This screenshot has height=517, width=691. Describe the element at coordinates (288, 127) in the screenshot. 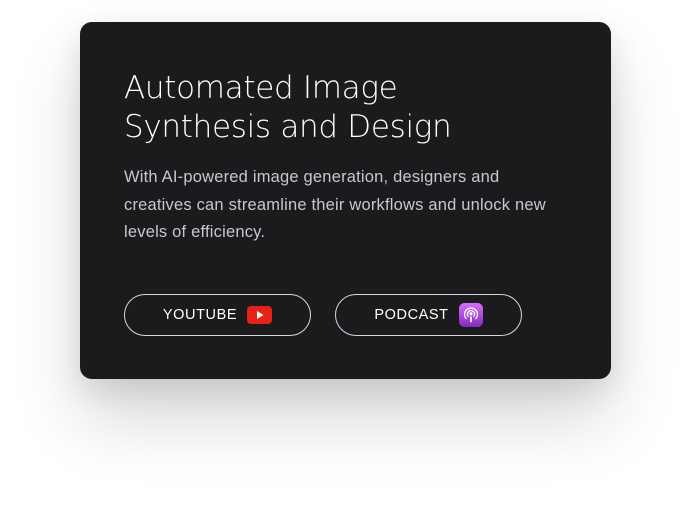

I see `card-title-line-2: Synthesis and Design` at that location.